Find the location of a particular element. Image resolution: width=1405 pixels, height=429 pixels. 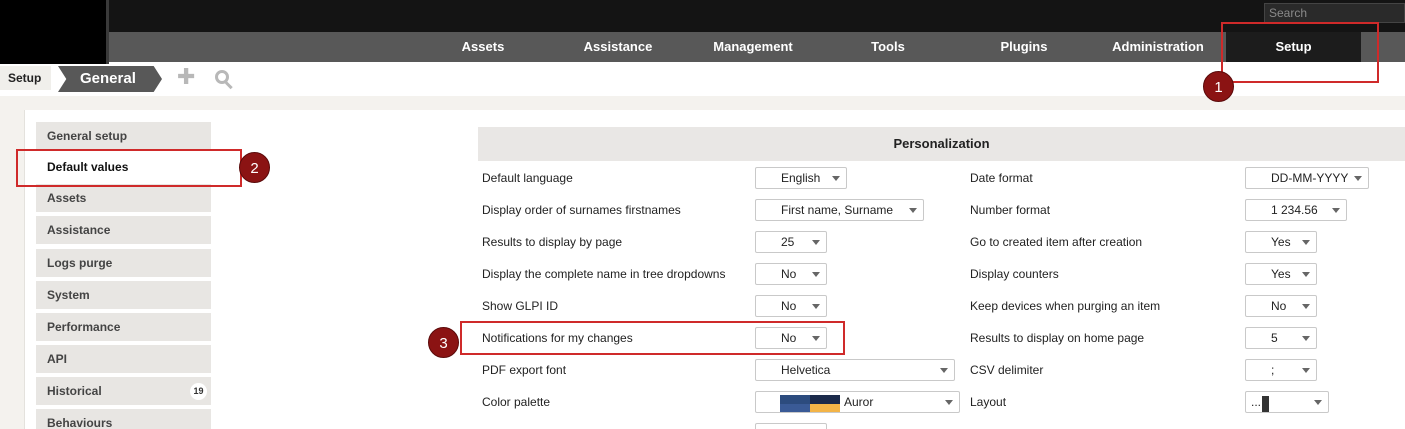

tab-general-setup: General setup is located at coordinates (123, 136).